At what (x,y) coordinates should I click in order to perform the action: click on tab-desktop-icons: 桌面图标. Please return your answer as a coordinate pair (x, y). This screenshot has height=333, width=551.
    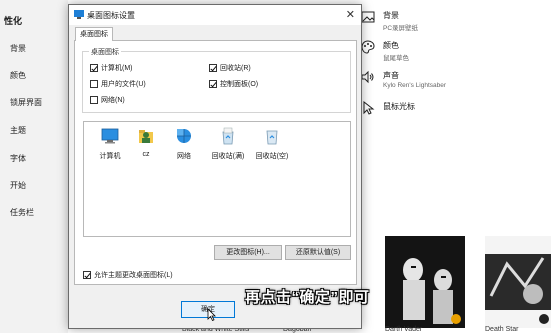
    Looking at the image, I should click on (94, 34).